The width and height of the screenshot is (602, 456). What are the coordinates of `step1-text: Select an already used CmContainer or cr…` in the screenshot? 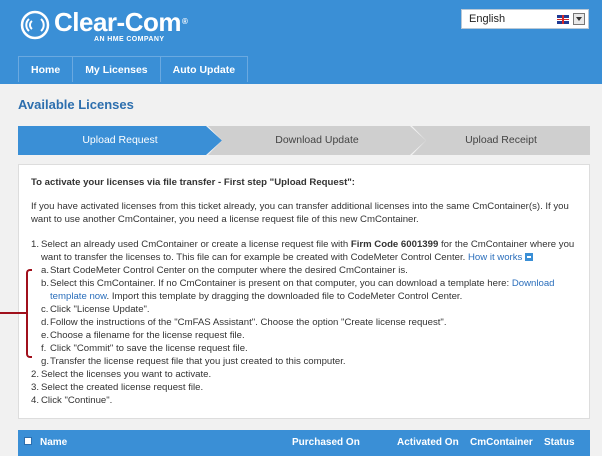 It's located at (196, 244).